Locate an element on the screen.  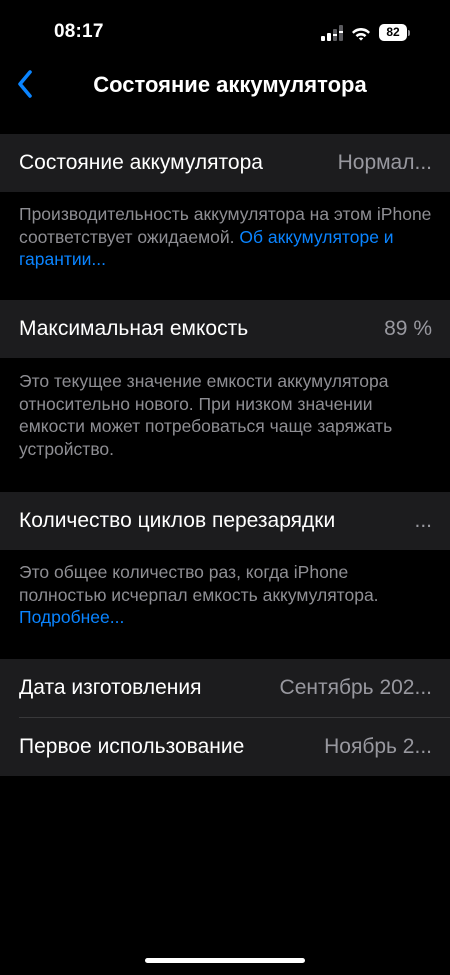
first-use-label: Первое использование is located at coordinates (132, 746).